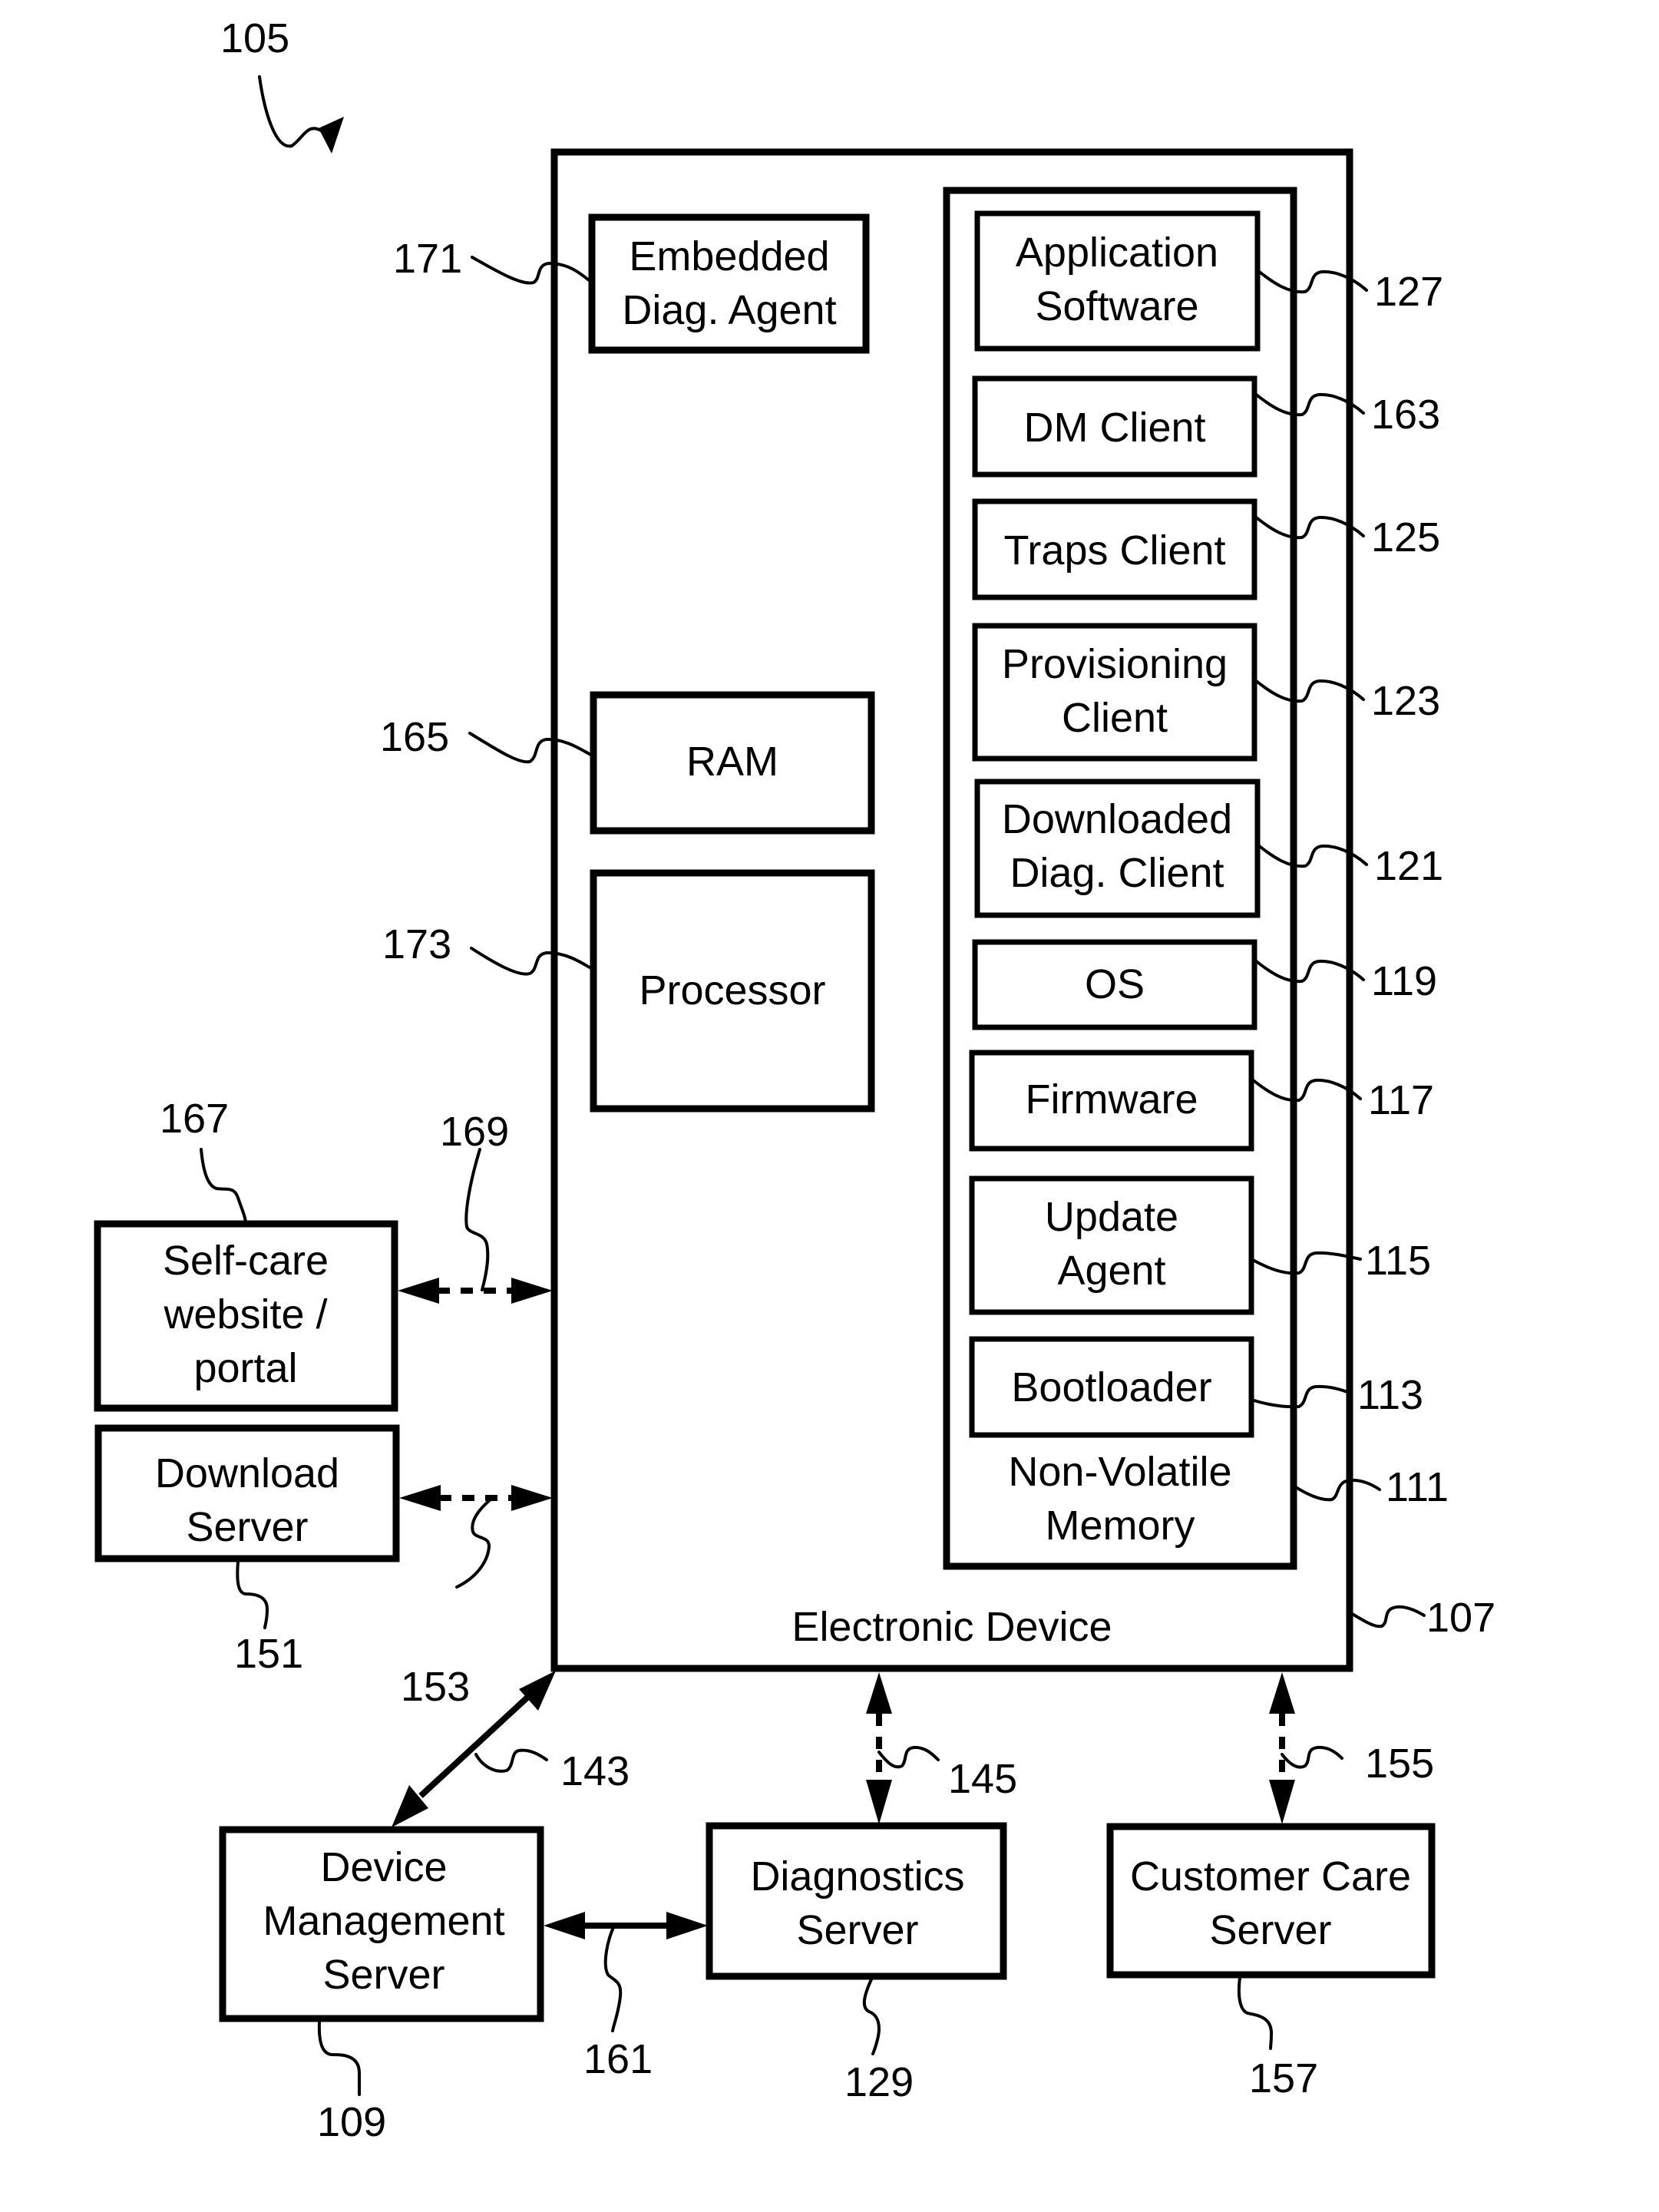  I want to click on ref-121: 121, so click(1408, 866).